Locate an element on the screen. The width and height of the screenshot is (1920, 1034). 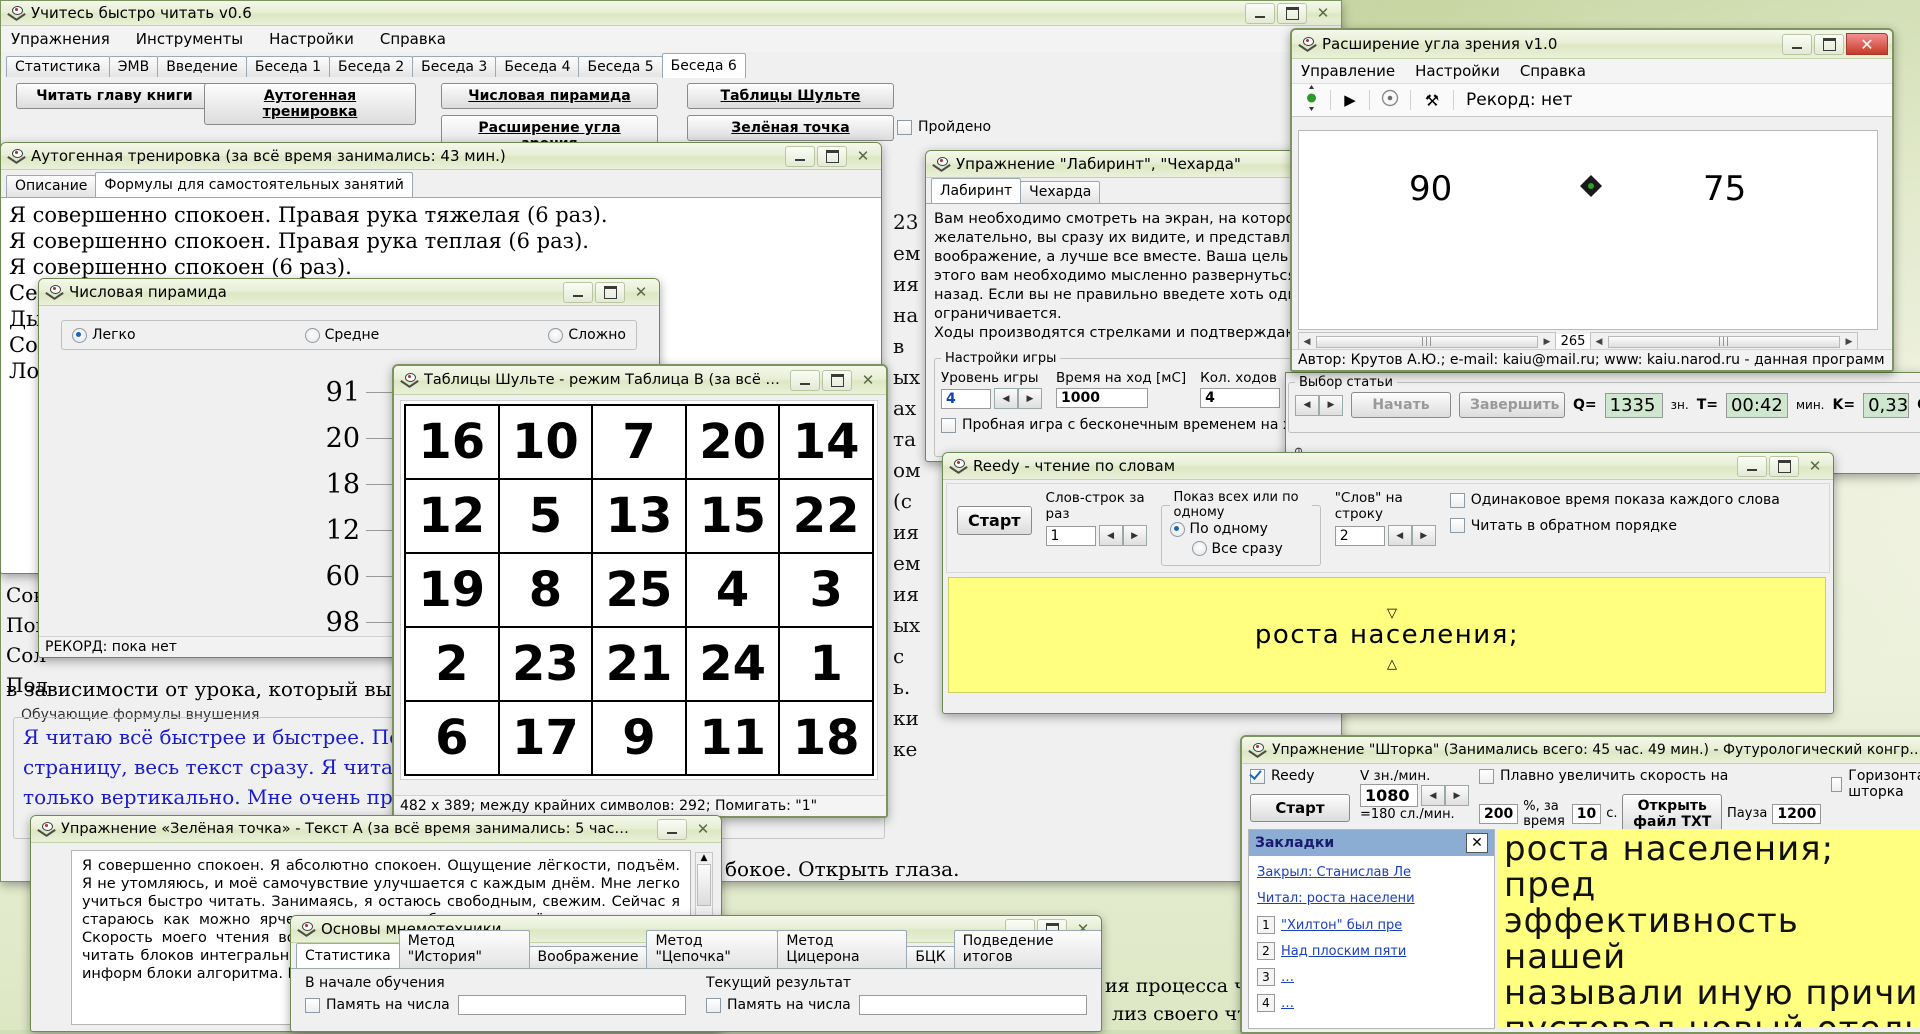
tab-emv: ЭМВ is located at coordinates (133, 67).